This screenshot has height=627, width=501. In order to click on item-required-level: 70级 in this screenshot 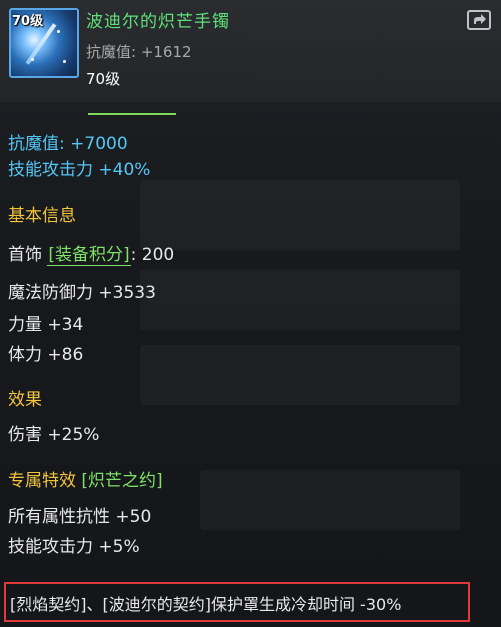, I will do `click(103, 79)`.